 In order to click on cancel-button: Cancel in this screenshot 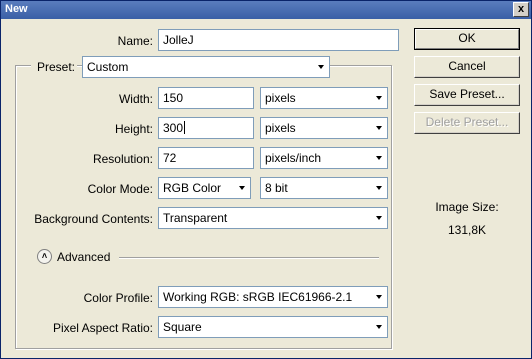, I will do `click(467, 67)`.